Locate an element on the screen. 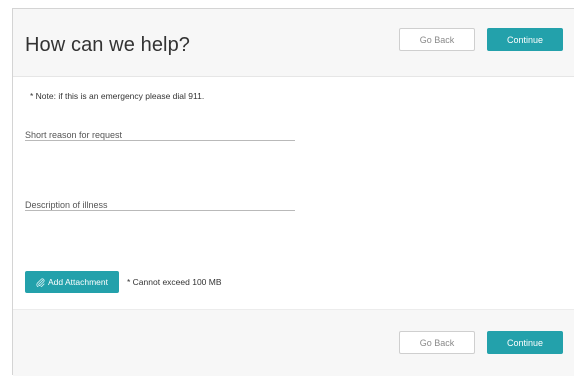 The height and width of the screenshot is (376, 574). paperclip-icon is located at coordinates (40, 282).